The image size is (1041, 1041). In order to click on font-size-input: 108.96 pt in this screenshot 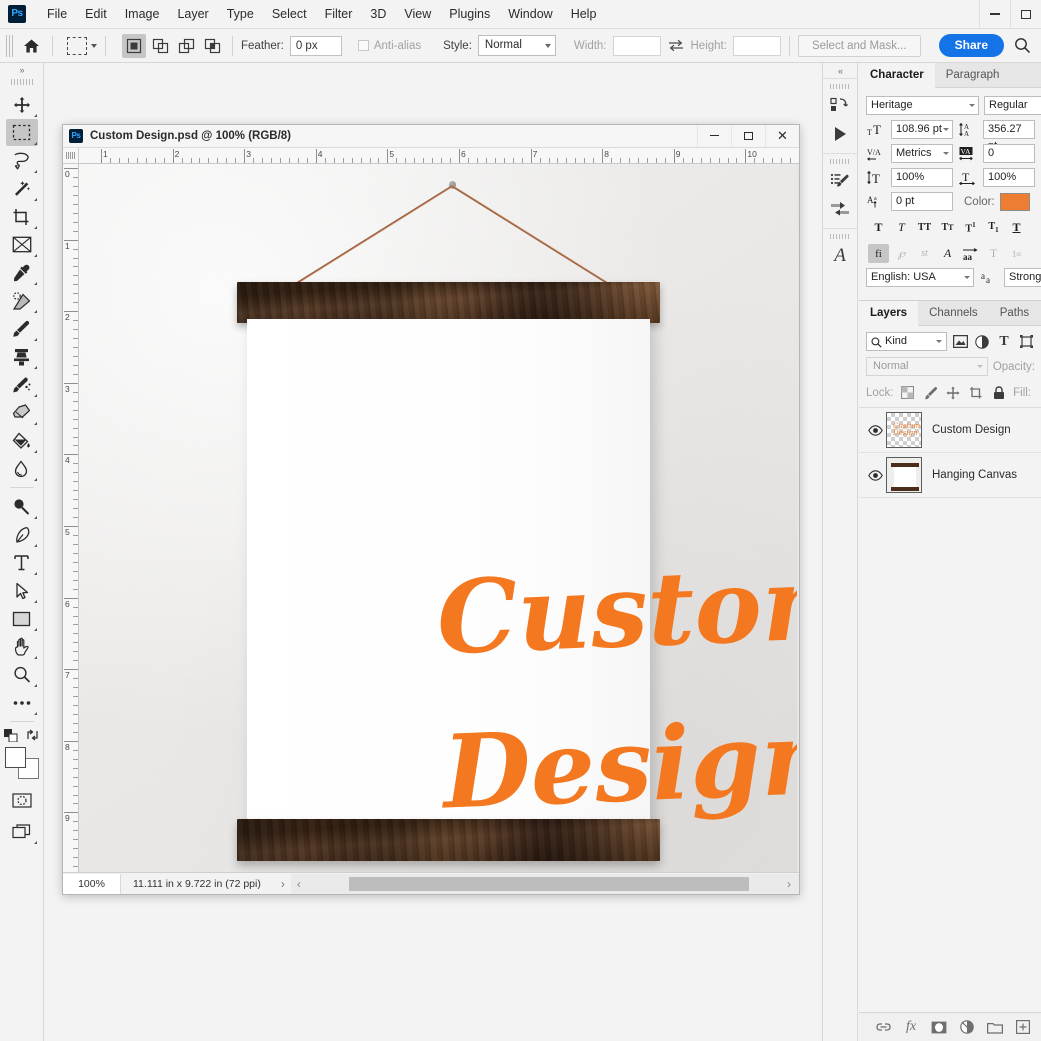, I will do `click(922, 129)`.